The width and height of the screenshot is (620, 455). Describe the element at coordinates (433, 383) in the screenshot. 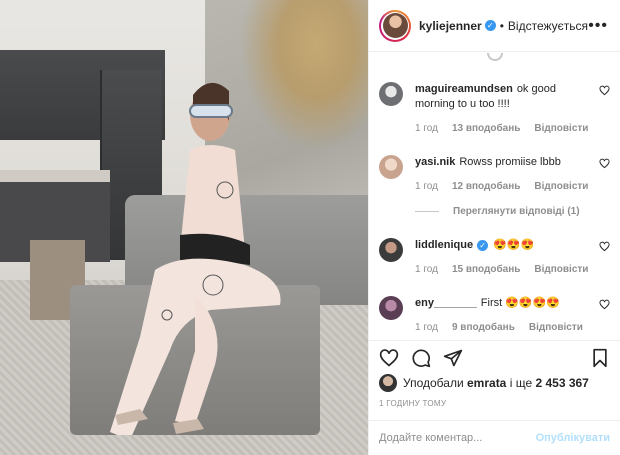

I see `likes-prefix: Уподобали` at that location.